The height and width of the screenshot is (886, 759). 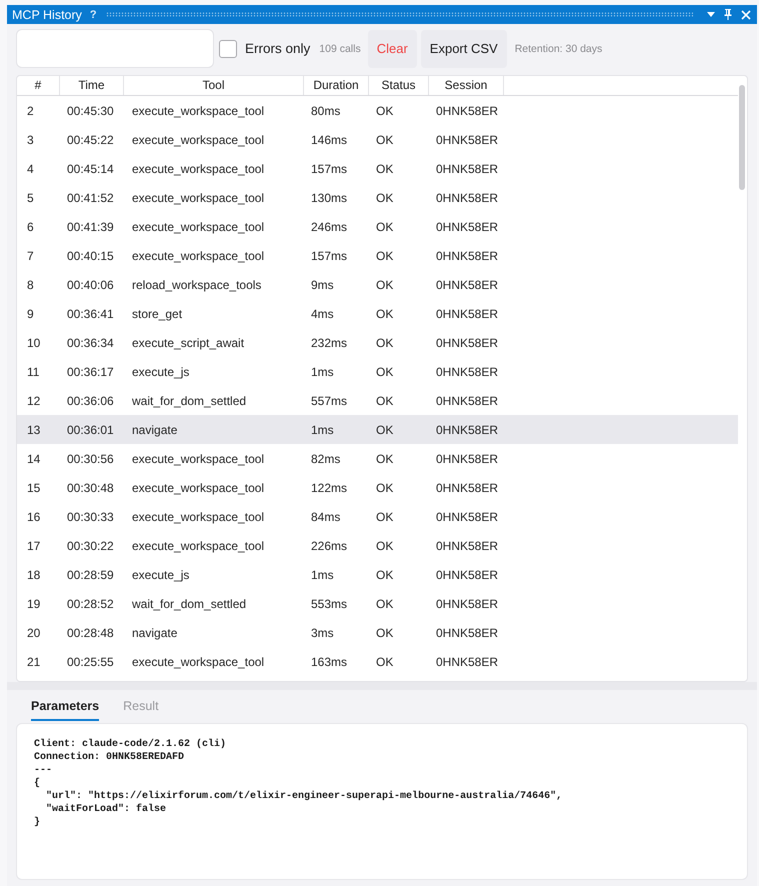 I want to click on table-row: 5 00:41:52 execute_workspace_tool 130ms OK 0HNK58ER, so click(x=377, y=197).